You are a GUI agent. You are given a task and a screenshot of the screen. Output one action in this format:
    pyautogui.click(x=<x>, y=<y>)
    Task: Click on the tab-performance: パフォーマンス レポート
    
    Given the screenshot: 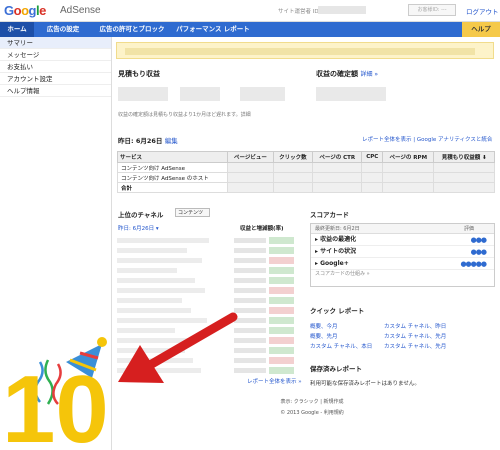 What is the action you would take?
    pyautogui.click(x=213, y=29)
    